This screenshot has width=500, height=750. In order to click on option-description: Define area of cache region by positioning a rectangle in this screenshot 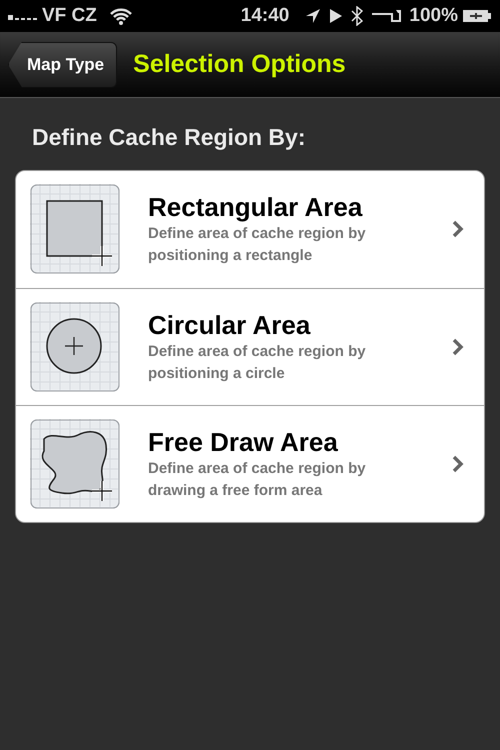, I will do `click(257, 245)`.